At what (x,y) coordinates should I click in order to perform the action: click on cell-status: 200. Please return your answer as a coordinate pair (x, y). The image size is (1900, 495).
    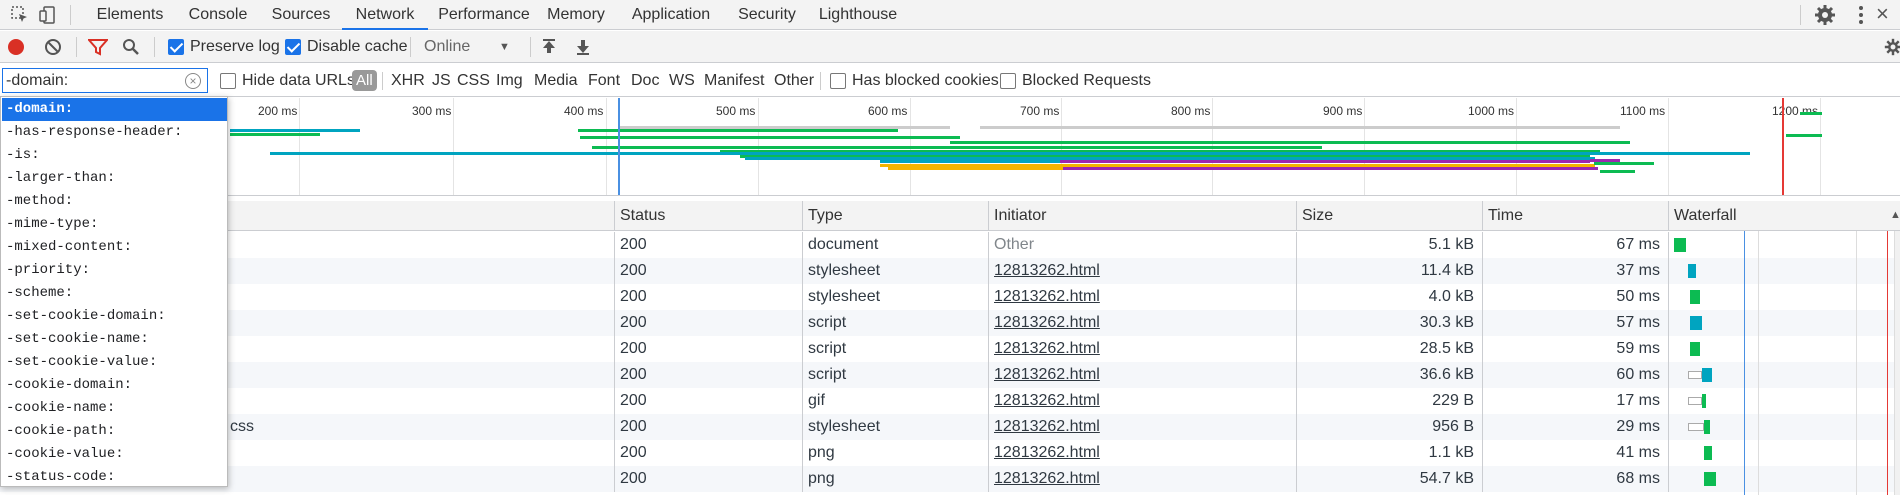
    Looking at the image, I should click on (708, 323).